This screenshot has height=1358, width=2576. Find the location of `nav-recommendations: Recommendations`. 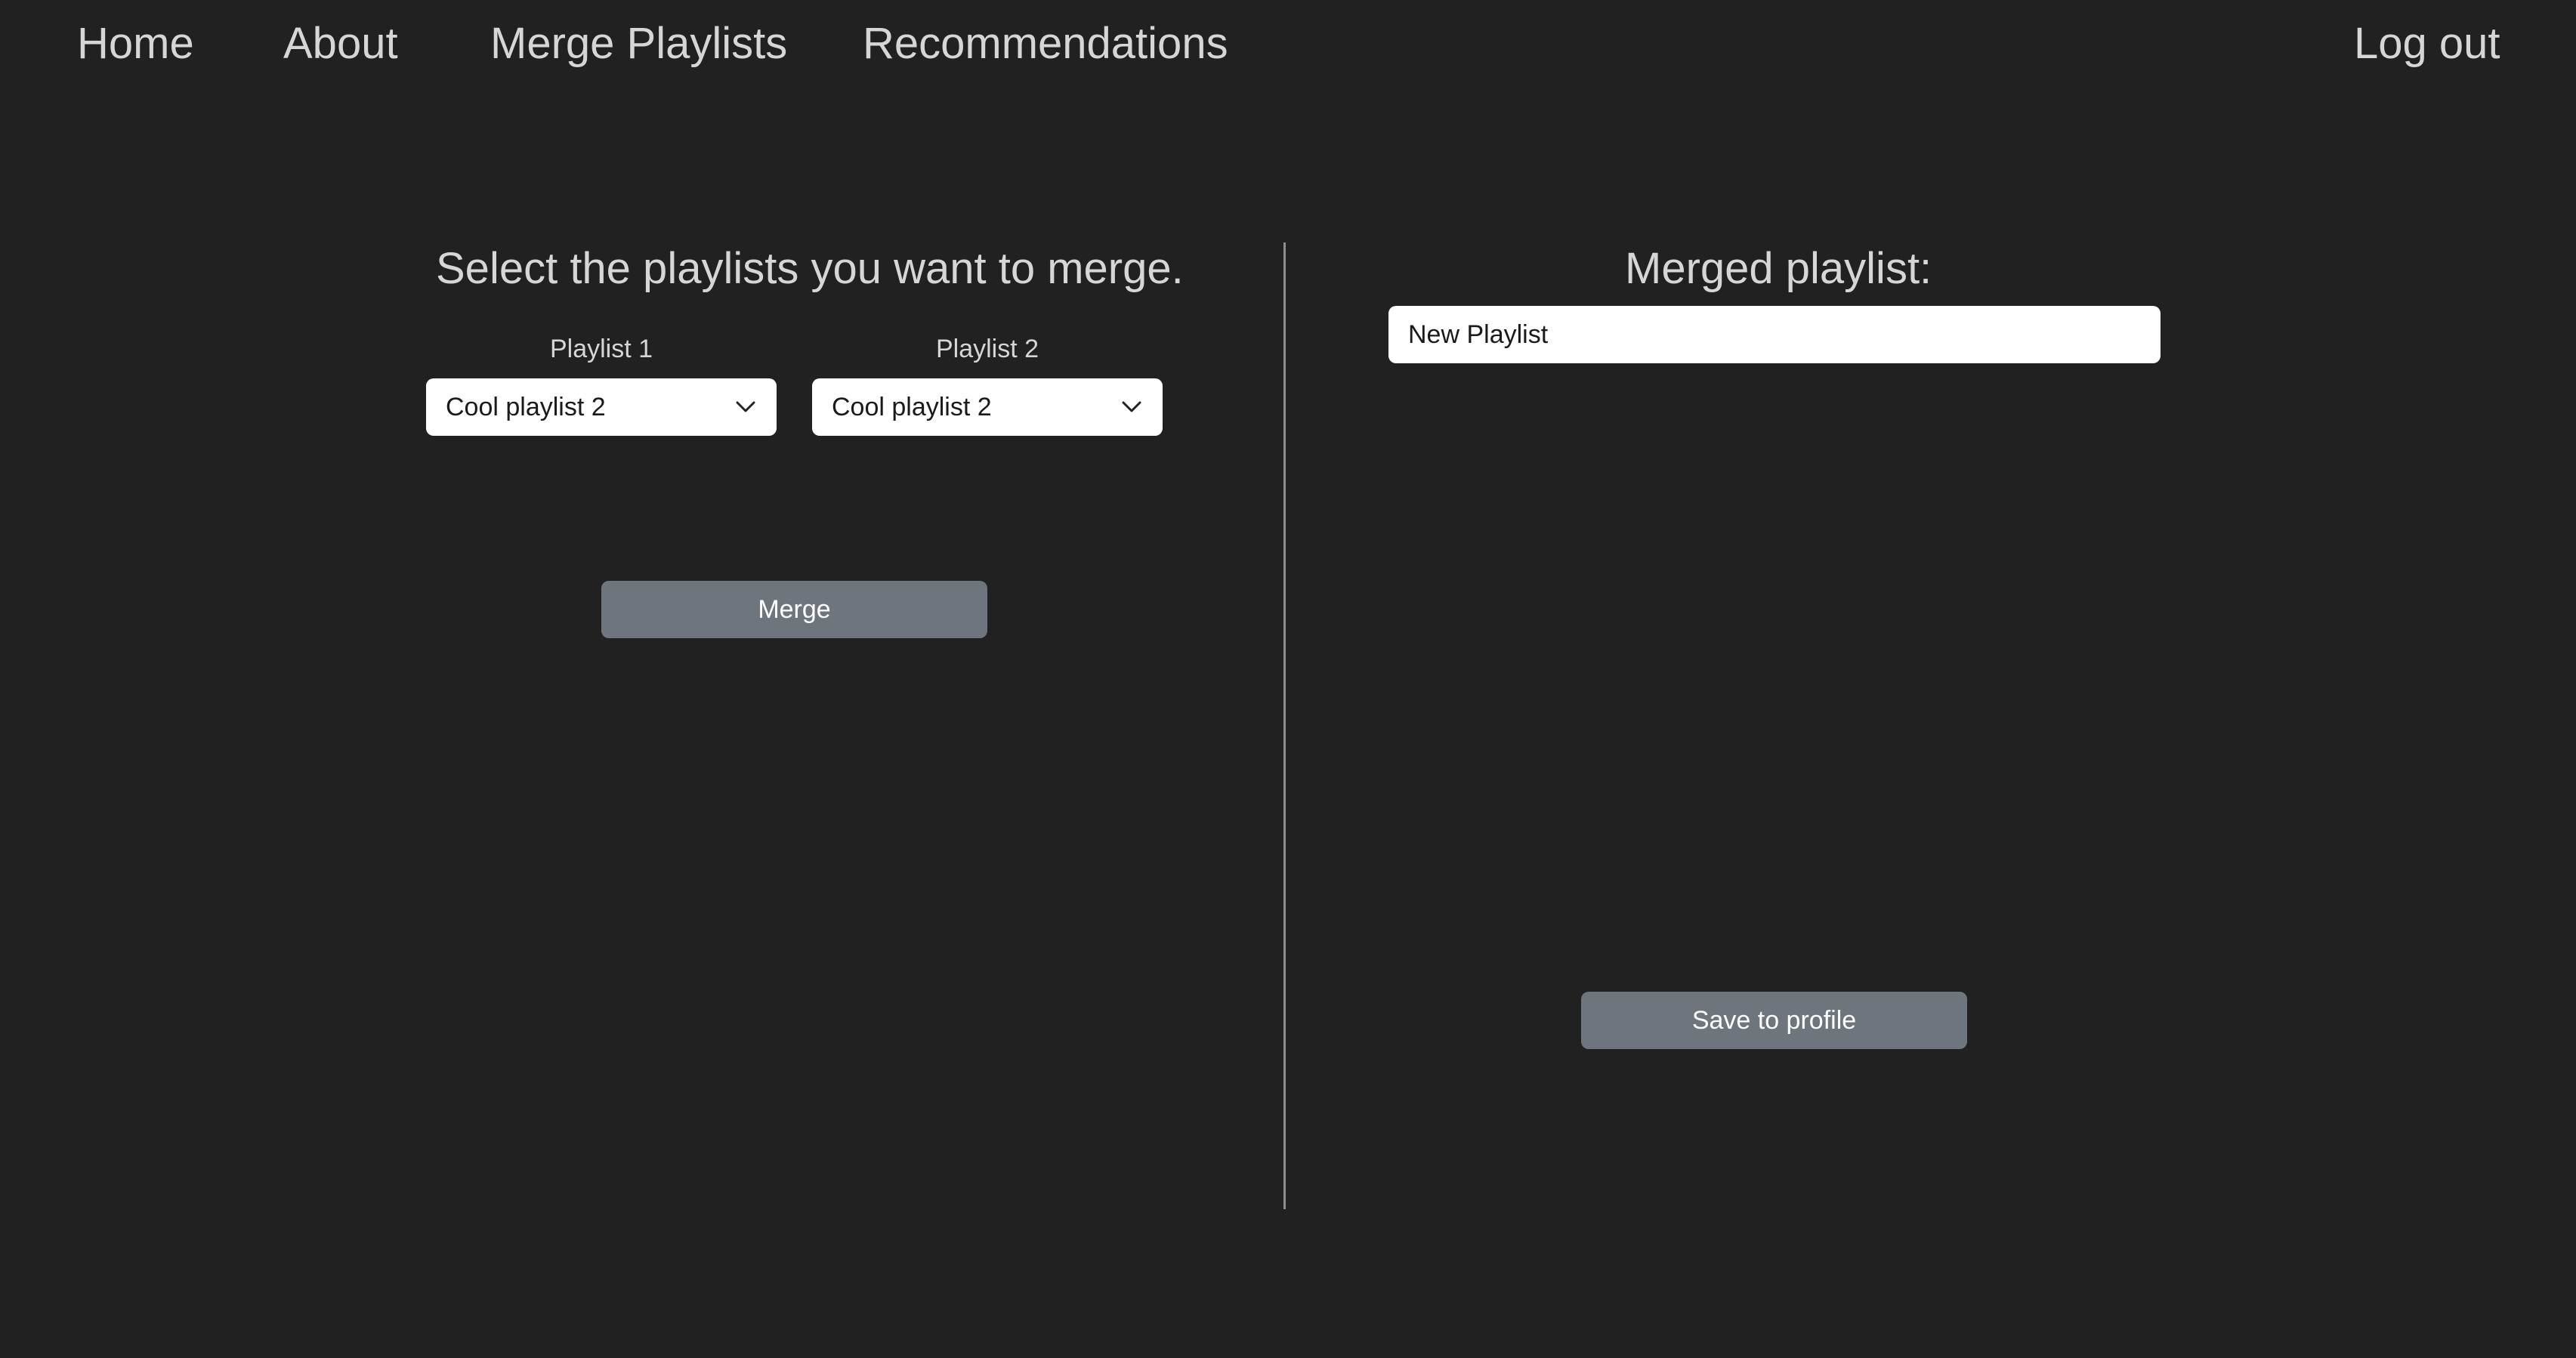

nav-recommendations: Recommendations is located at coordinates (1045, 44).